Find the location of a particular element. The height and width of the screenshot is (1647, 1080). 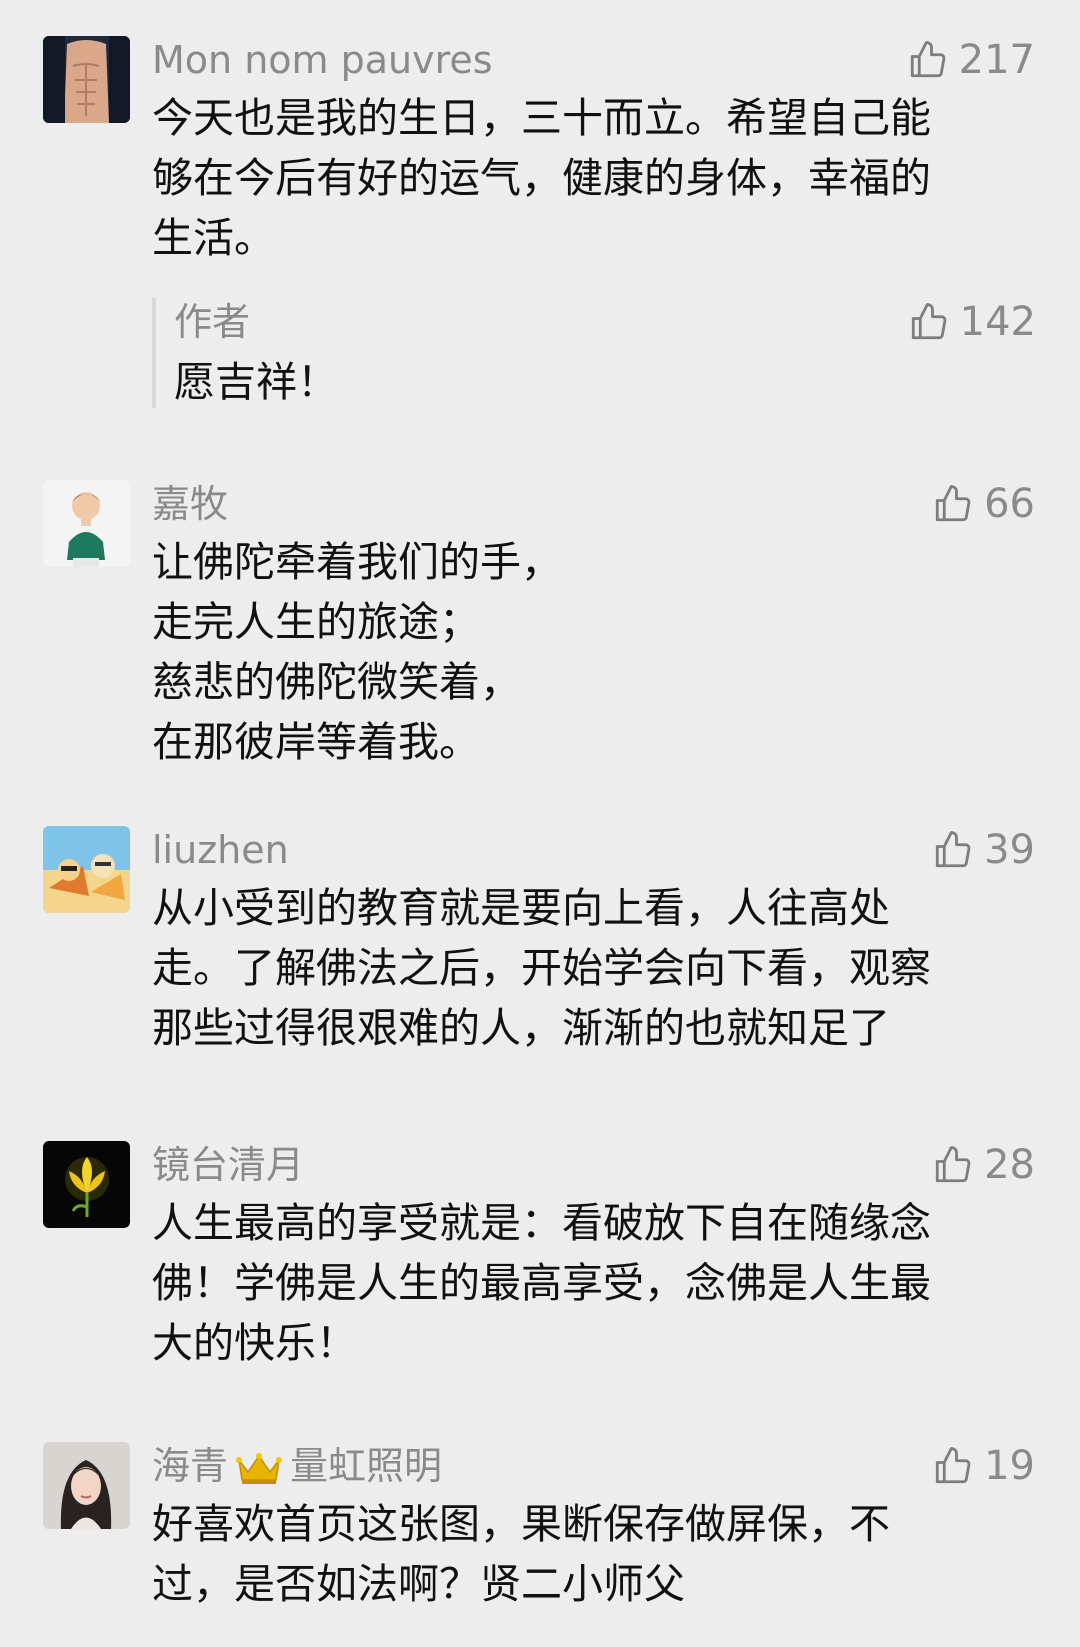

comment-text: 好喜欢首页这张图，果断保存做屏保，不 过，是否如法啊？贤二小师父 is located at coordinates (521, 1554).